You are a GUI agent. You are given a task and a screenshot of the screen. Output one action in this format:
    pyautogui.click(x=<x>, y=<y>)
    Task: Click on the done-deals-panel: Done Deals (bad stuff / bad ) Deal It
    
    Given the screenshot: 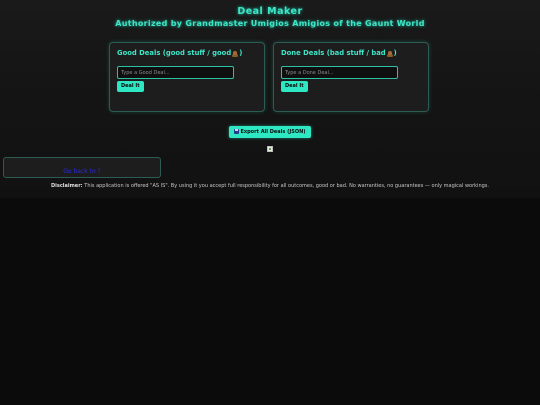 What is the action you would take?
    pyautogui.click(x=351, y=77)
    